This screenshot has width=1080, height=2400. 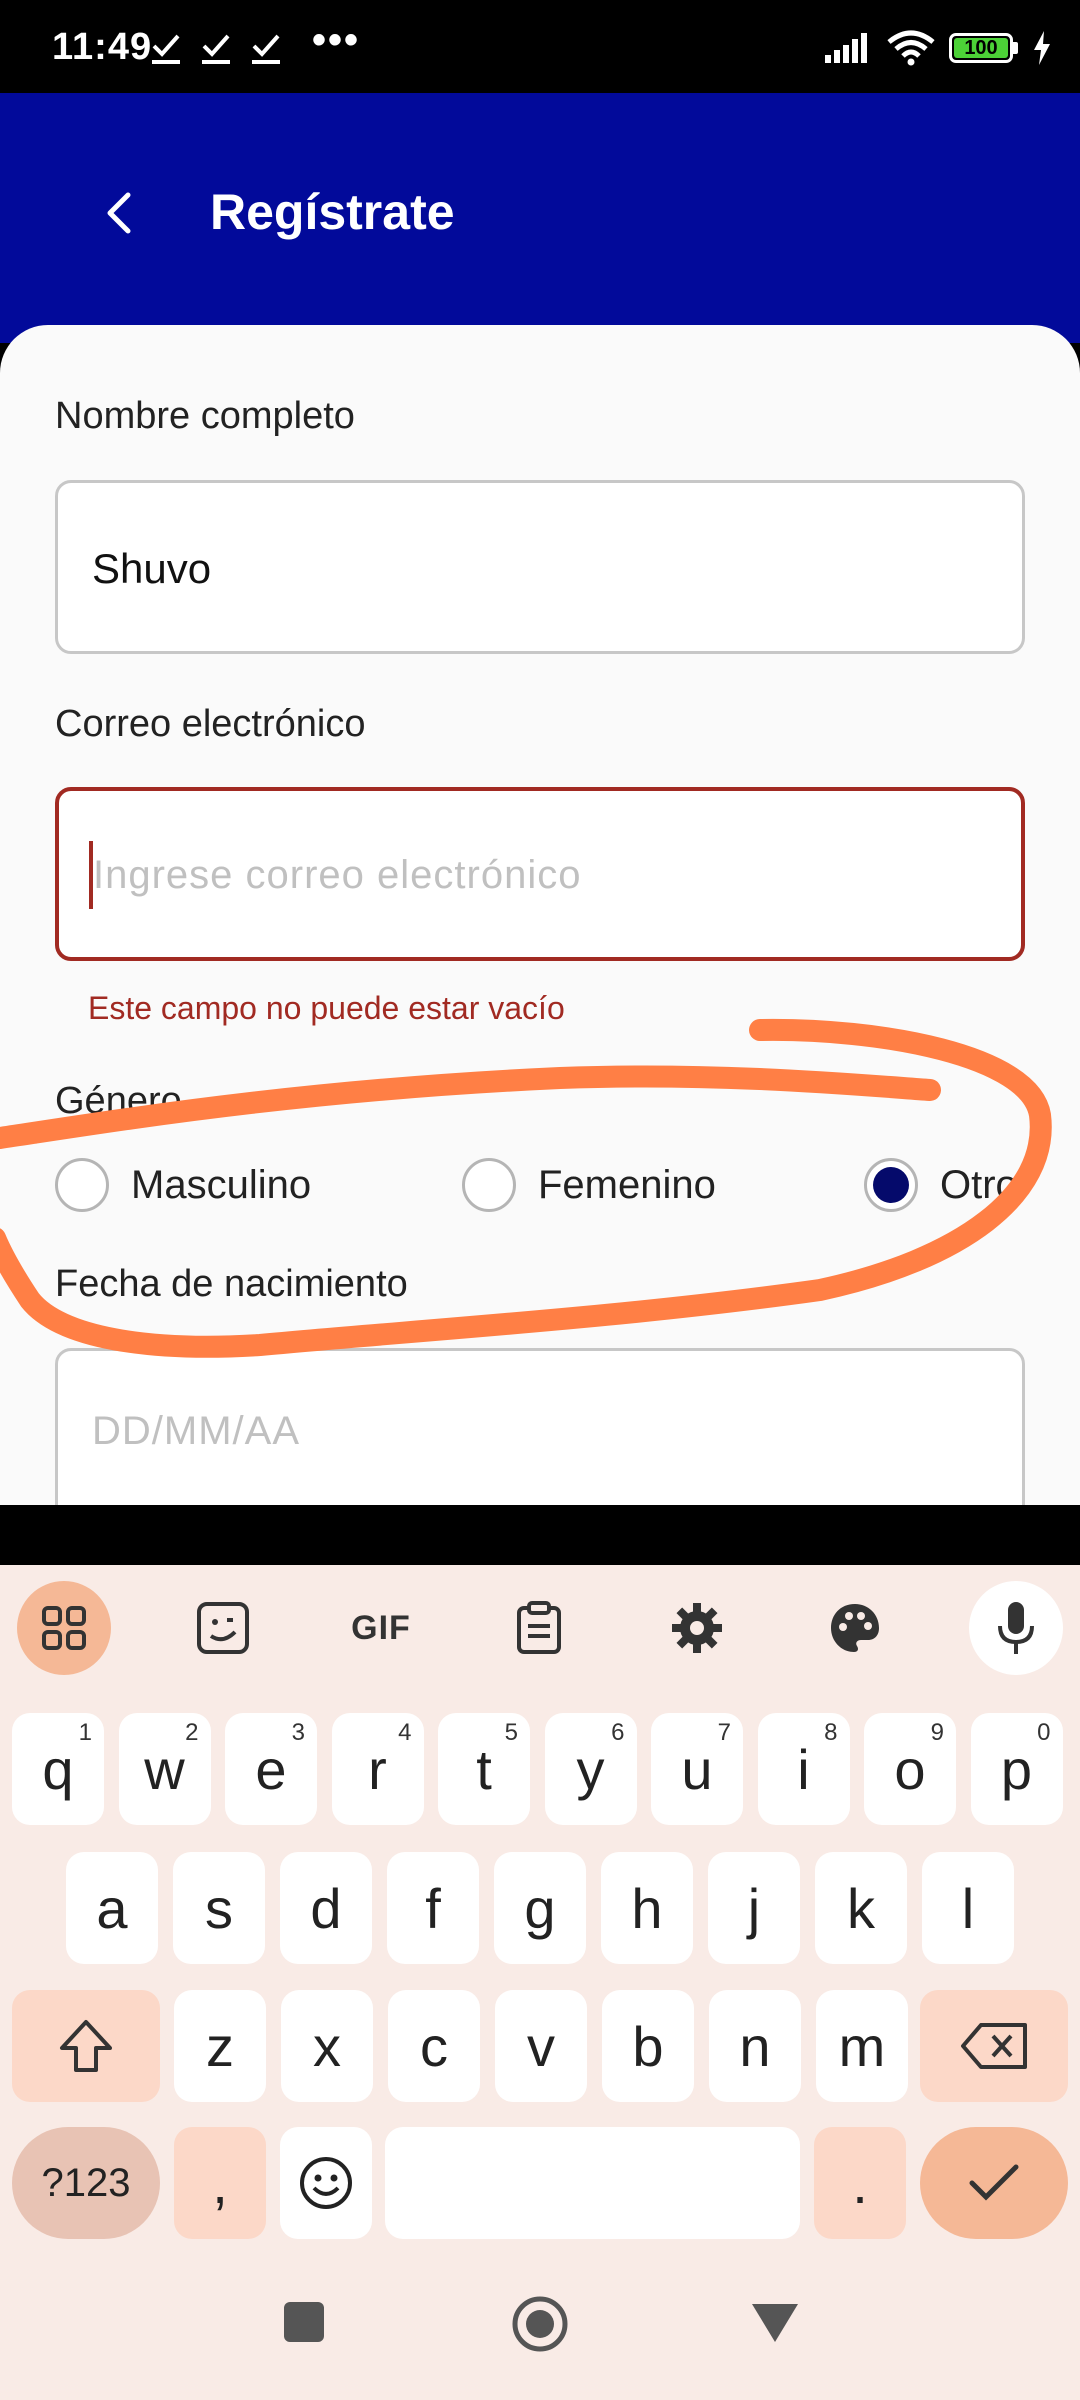 I want to click on email-error-message: Este campo no puede estar vacío, so click(x=326, y=1008).